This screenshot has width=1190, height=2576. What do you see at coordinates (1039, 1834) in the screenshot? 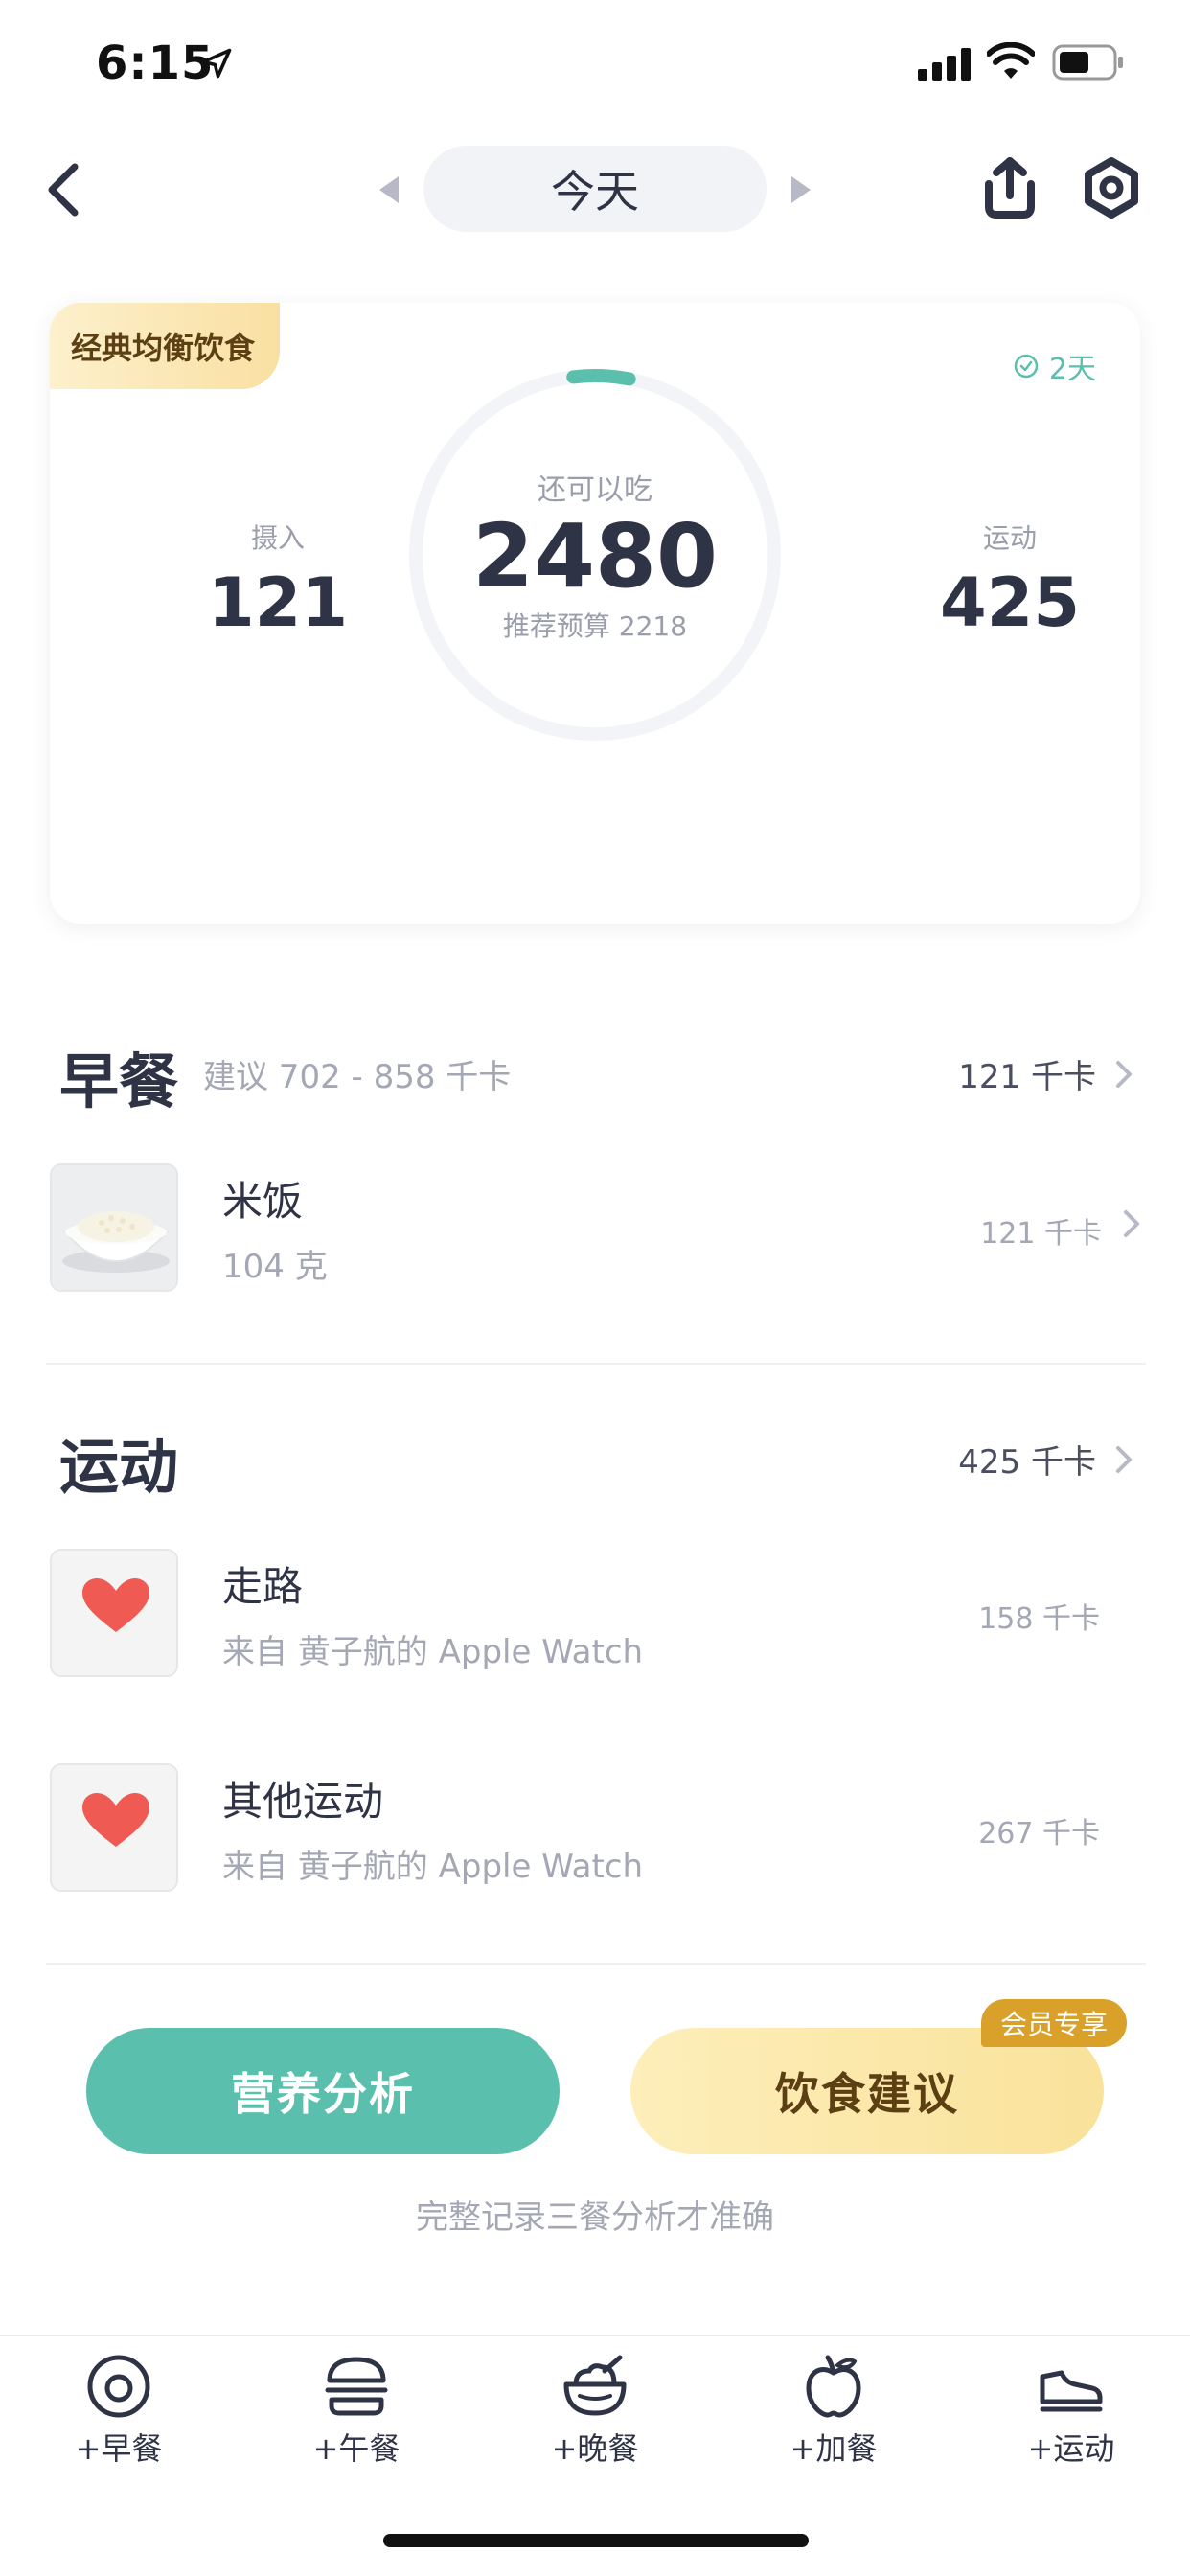
I see `exercise-item-kcal: 267 千卡` at bounding box center [1039, 1834].